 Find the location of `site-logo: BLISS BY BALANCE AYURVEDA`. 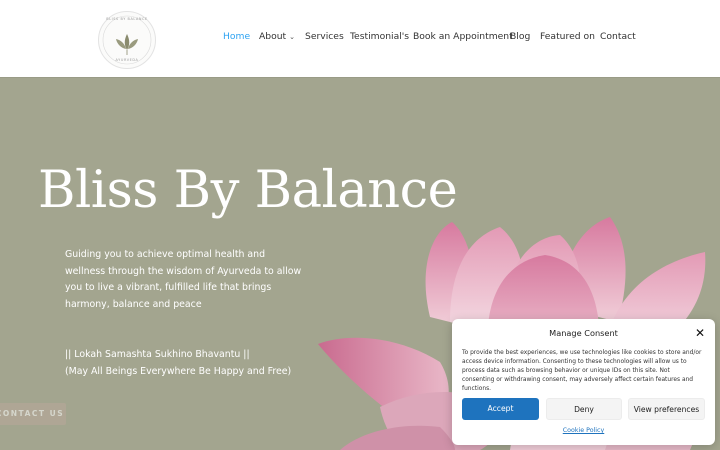

site-logo: BLISS BY BALANCE AYURVEDA is located at coordinates (127, 40).